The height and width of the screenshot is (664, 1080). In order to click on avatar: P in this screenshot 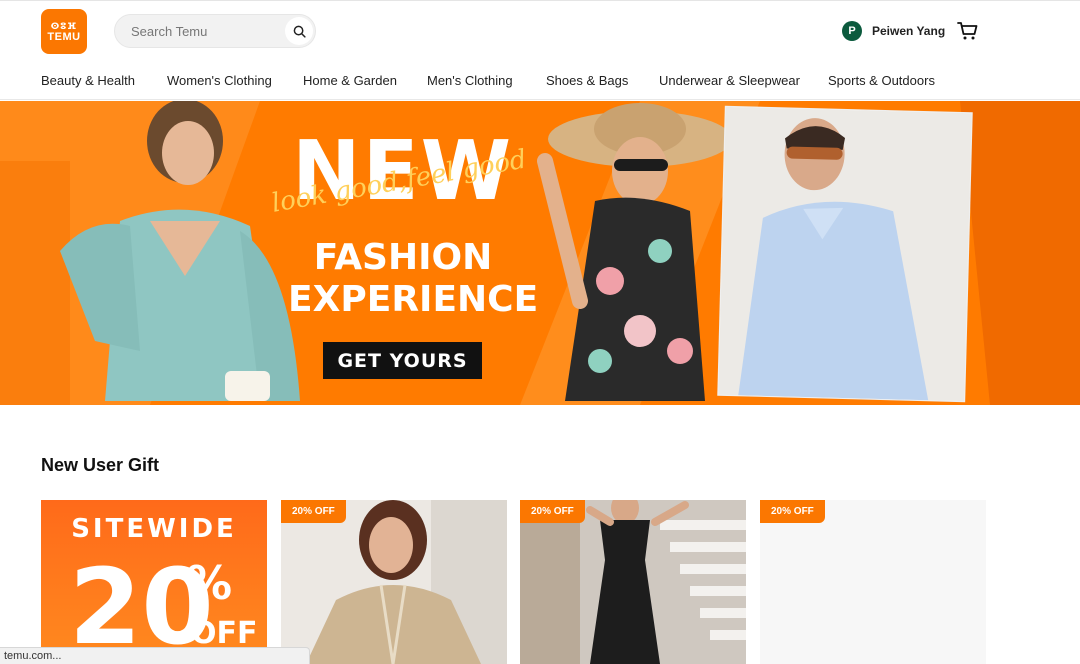, I will do `click(852, 31)`.